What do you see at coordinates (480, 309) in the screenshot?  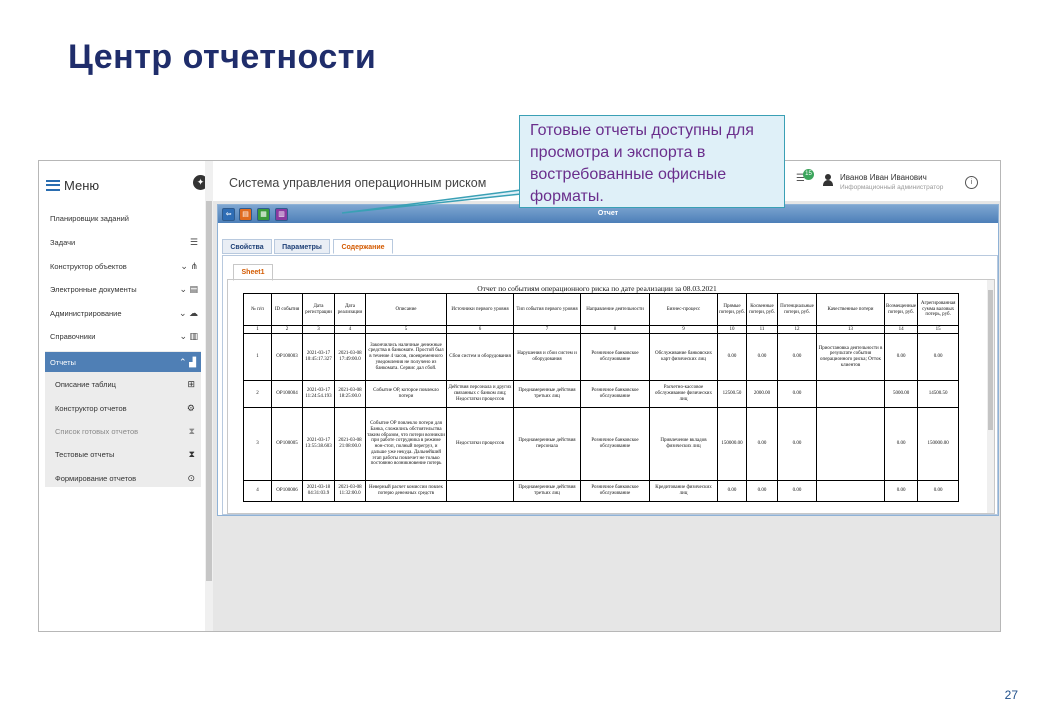 I see `column-header: Источники первого уровня` at bounding box center [480, 309].